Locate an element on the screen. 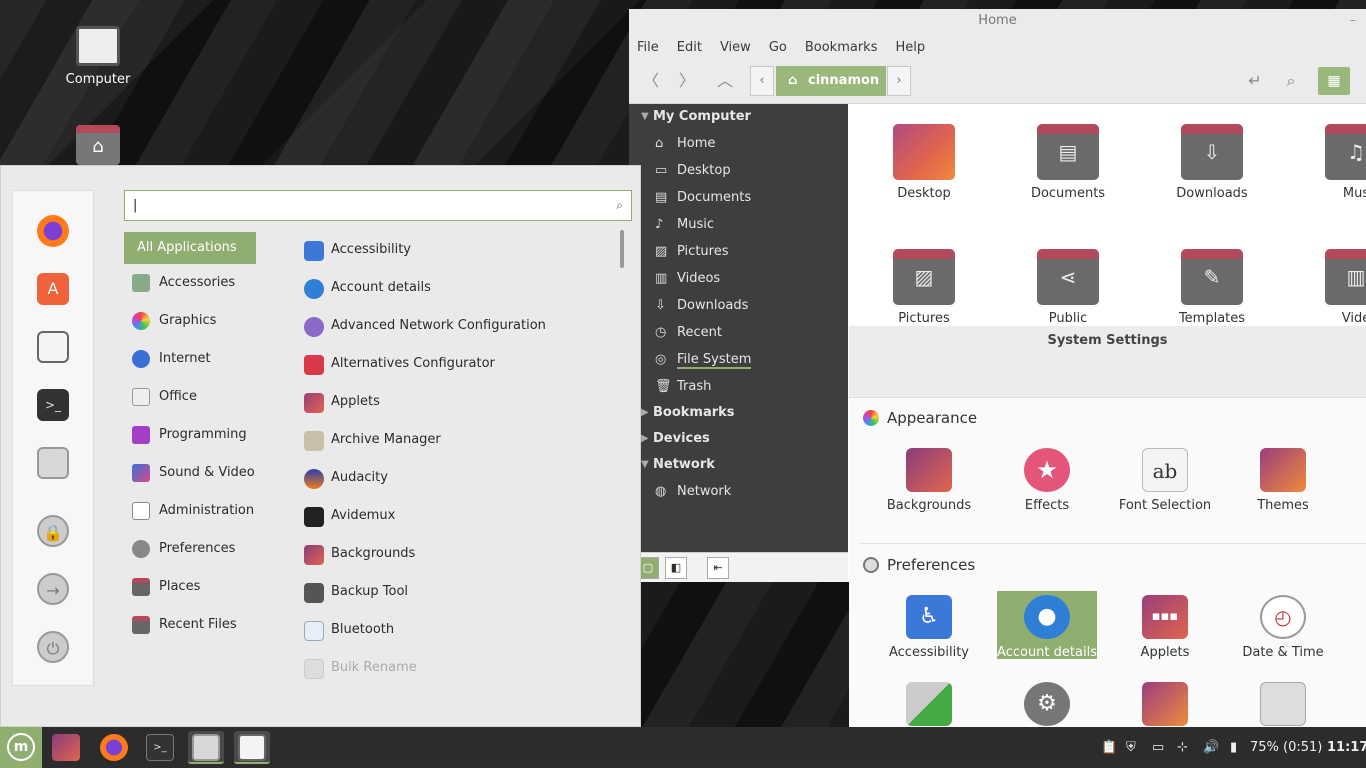 Image resolution: width=1366 pixels, height=768 pixels. category-sound-video: Sound & Video is located at coordinates (190, 473).